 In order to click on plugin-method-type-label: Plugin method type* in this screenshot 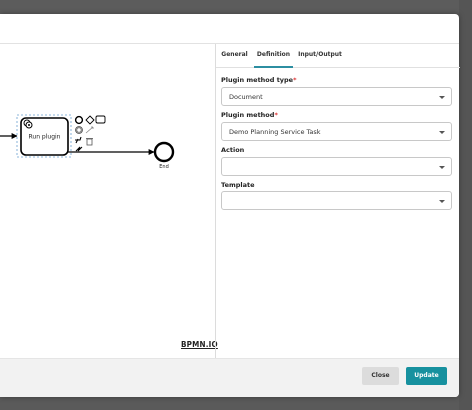, I will do `click(259, 80)`.